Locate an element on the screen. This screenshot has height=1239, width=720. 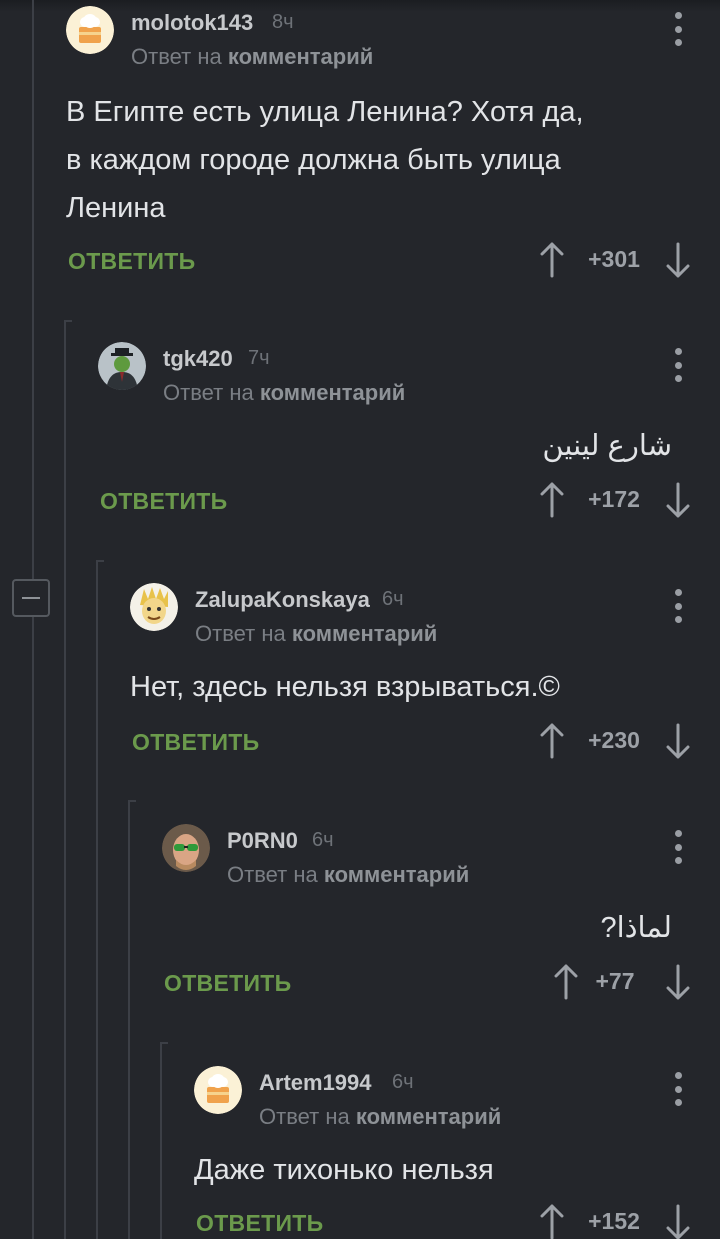
man-with-apple-avatar-icon is located at coordinates (122, 366).